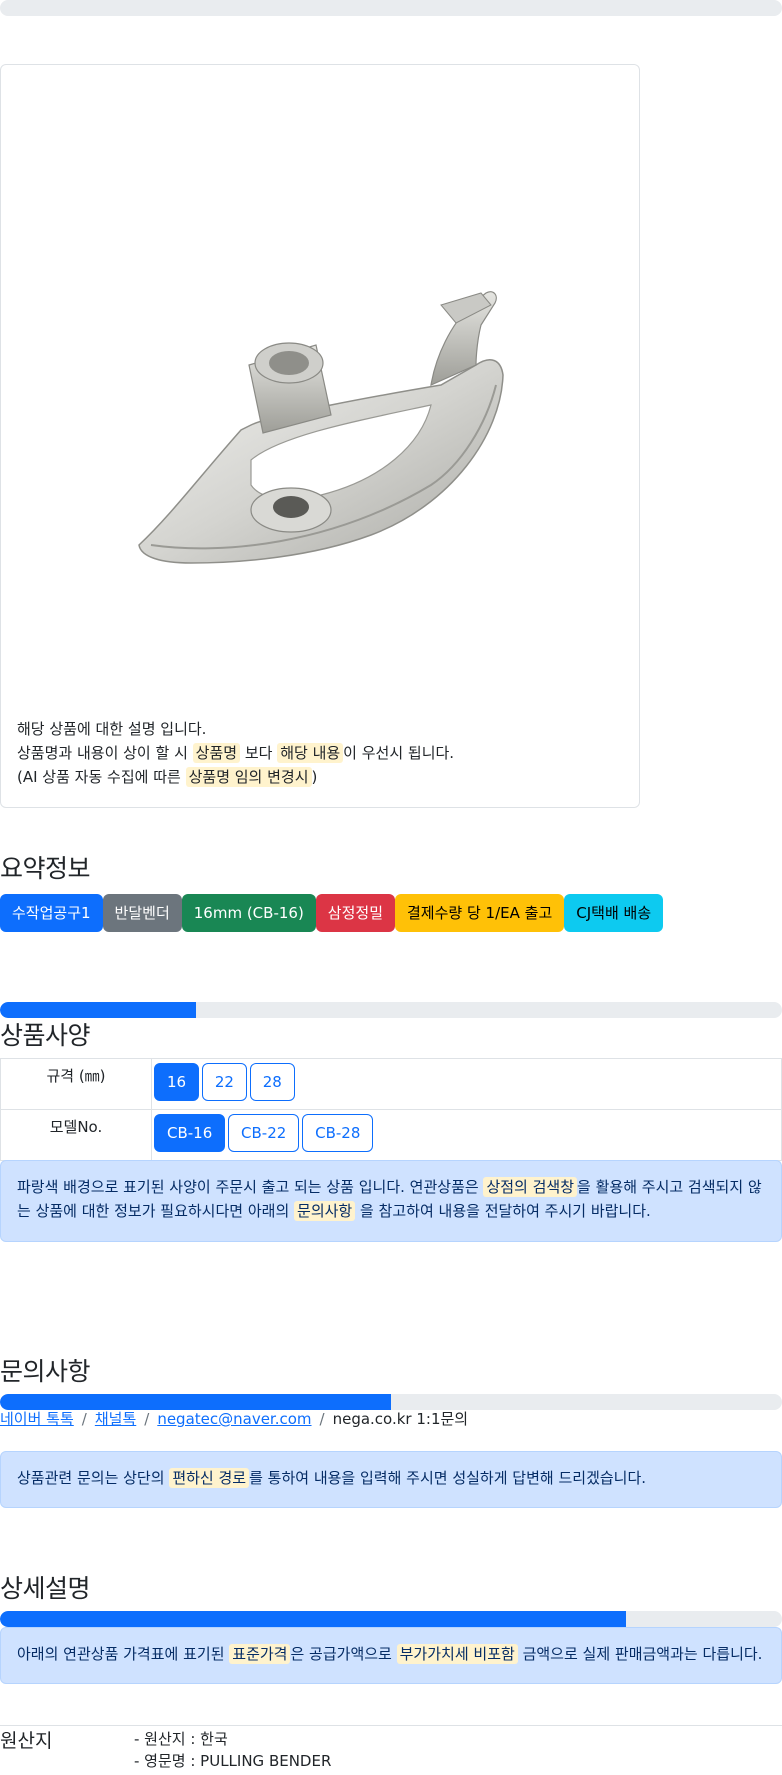 This screenshot has height=1775, width=782. Describe the element at coordinates (177, 1082) in the screenshot. I see `option-size-16: 16` at that location.